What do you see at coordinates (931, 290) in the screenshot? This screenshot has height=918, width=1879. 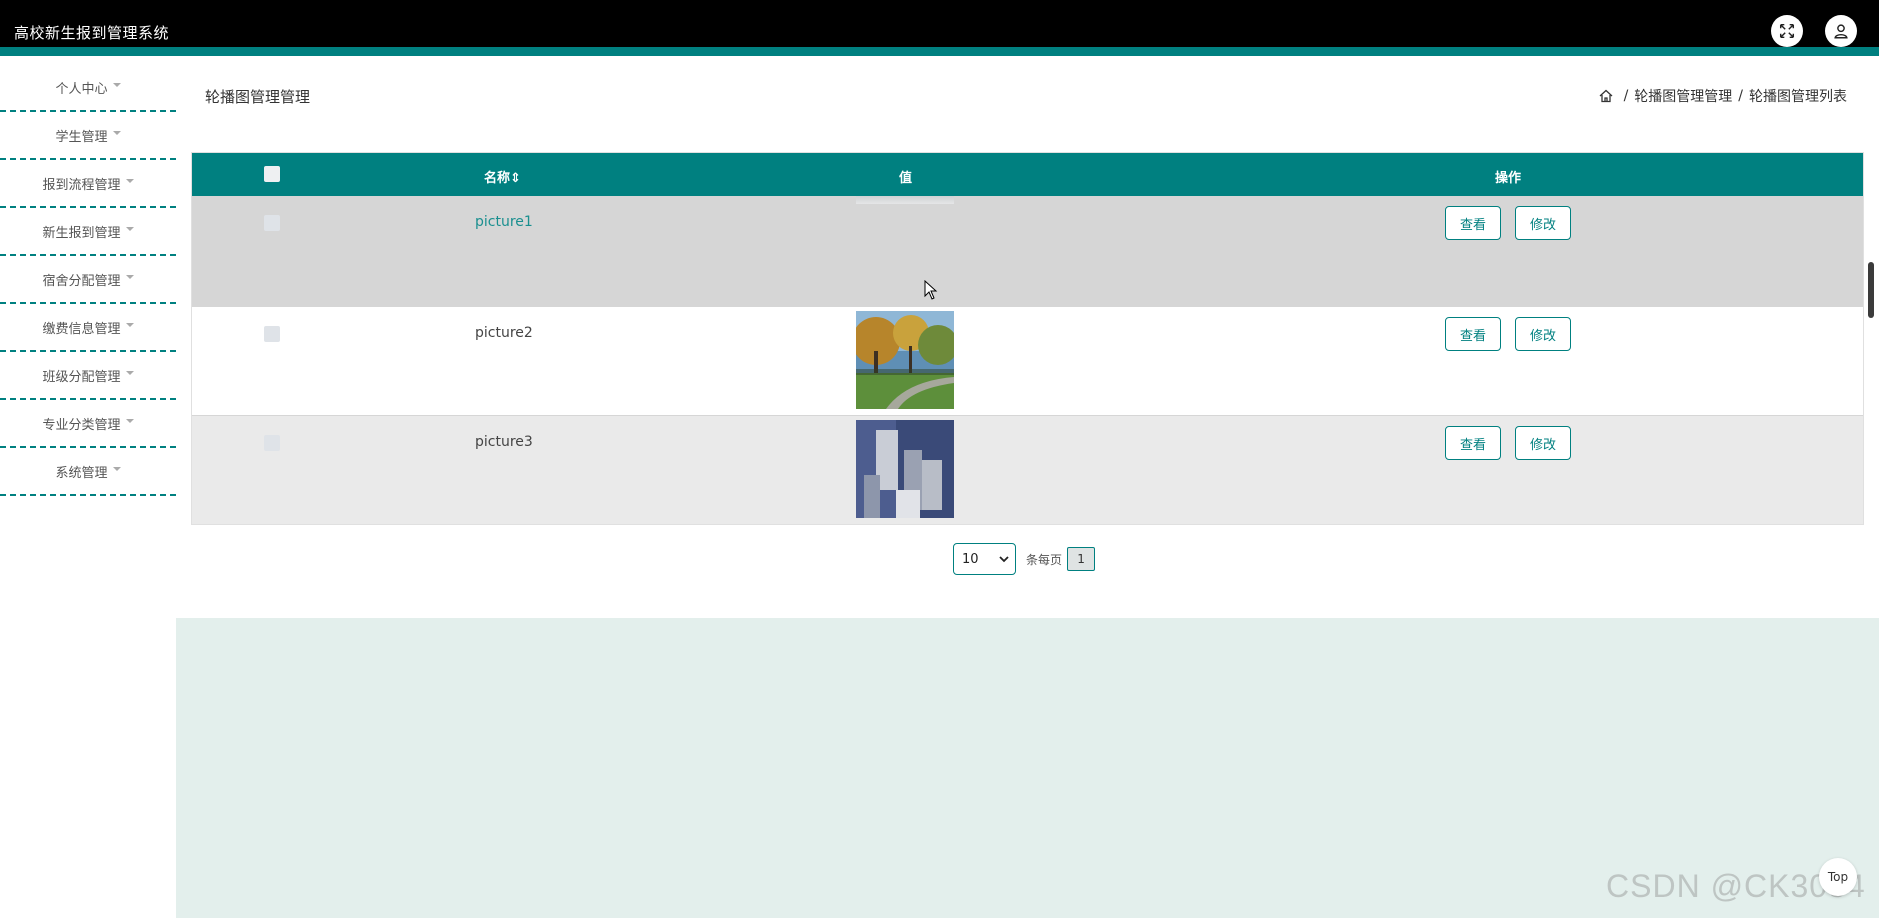 I see `mouse-cursor-icon` at bounding box center [931, 290].